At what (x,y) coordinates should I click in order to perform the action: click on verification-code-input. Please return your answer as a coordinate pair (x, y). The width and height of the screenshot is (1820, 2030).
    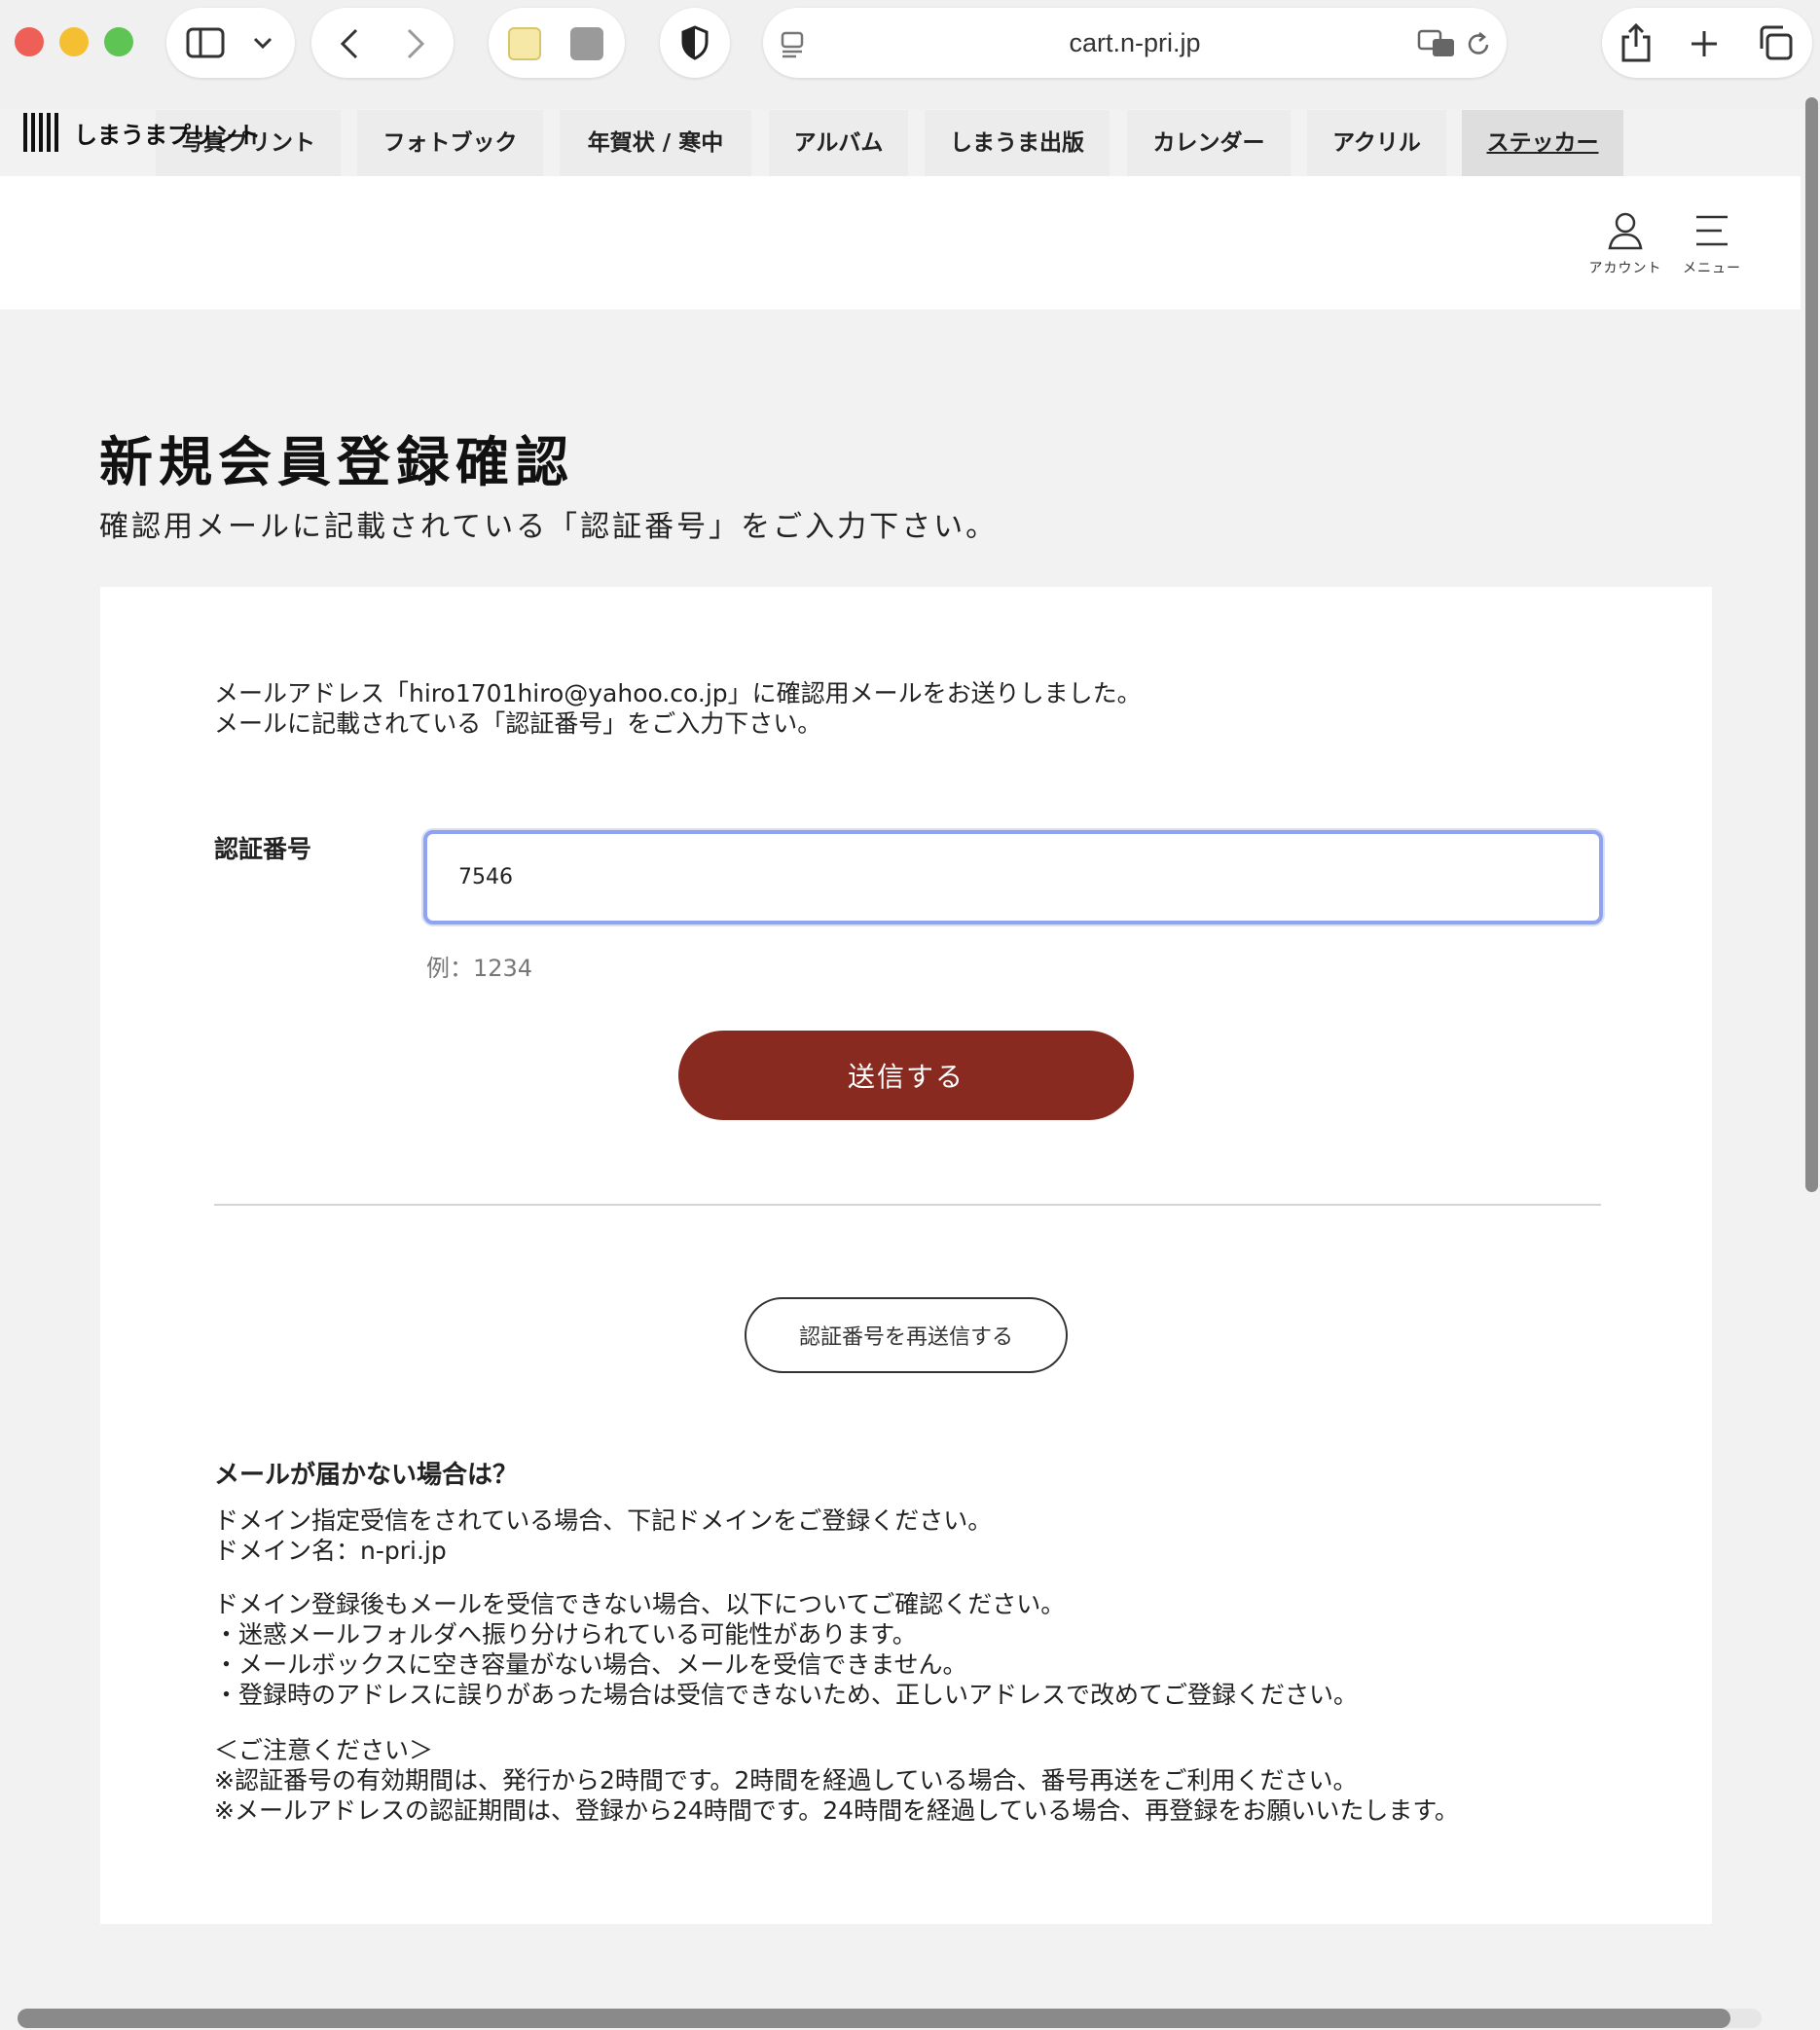
    Looking at the image, I should click on (1013, 877).